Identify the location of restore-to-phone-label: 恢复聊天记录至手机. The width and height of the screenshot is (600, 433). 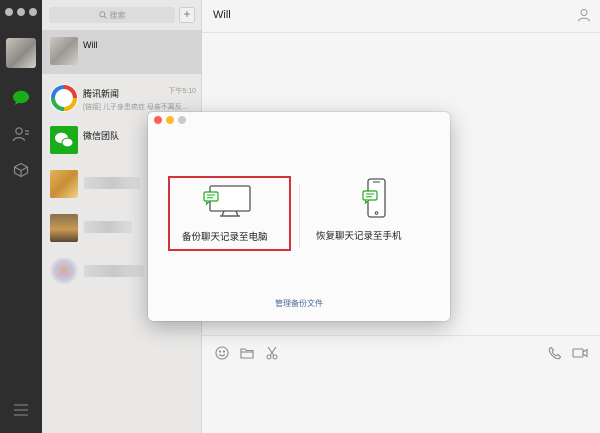
(359, 236).